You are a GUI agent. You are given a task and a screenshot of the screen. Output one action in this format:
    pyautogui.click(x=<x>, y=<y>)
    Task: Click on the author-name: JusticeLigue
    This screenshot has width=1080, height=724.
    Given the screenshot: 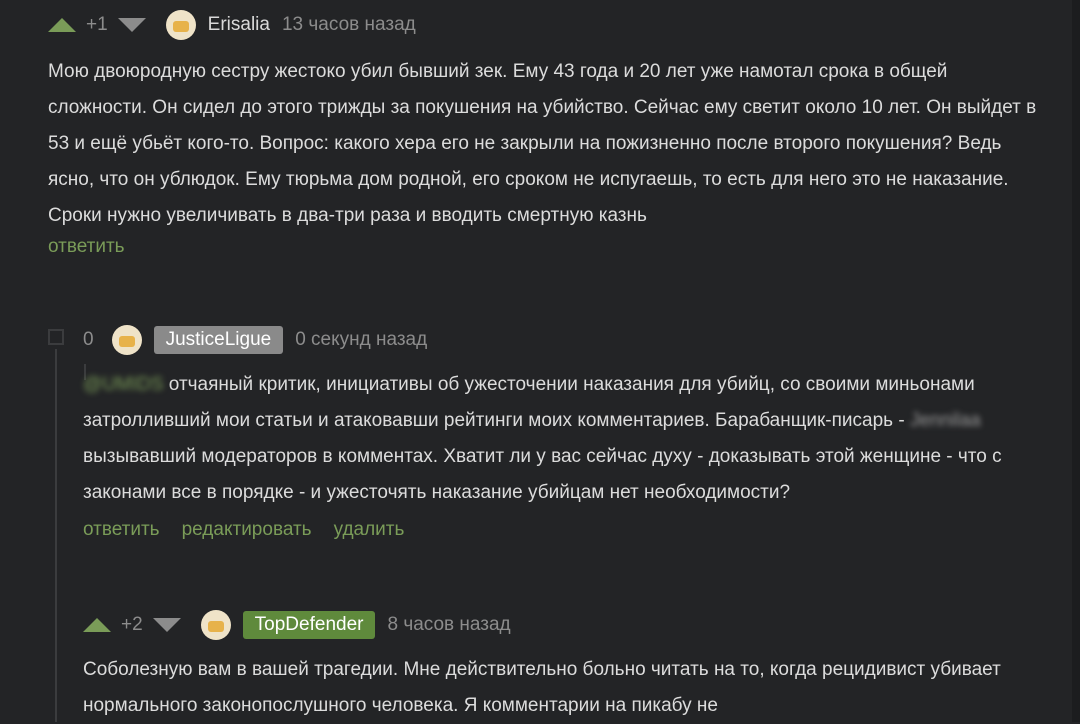 What is the action you would take?
    pyautogui.click(x=218, y=340)
    